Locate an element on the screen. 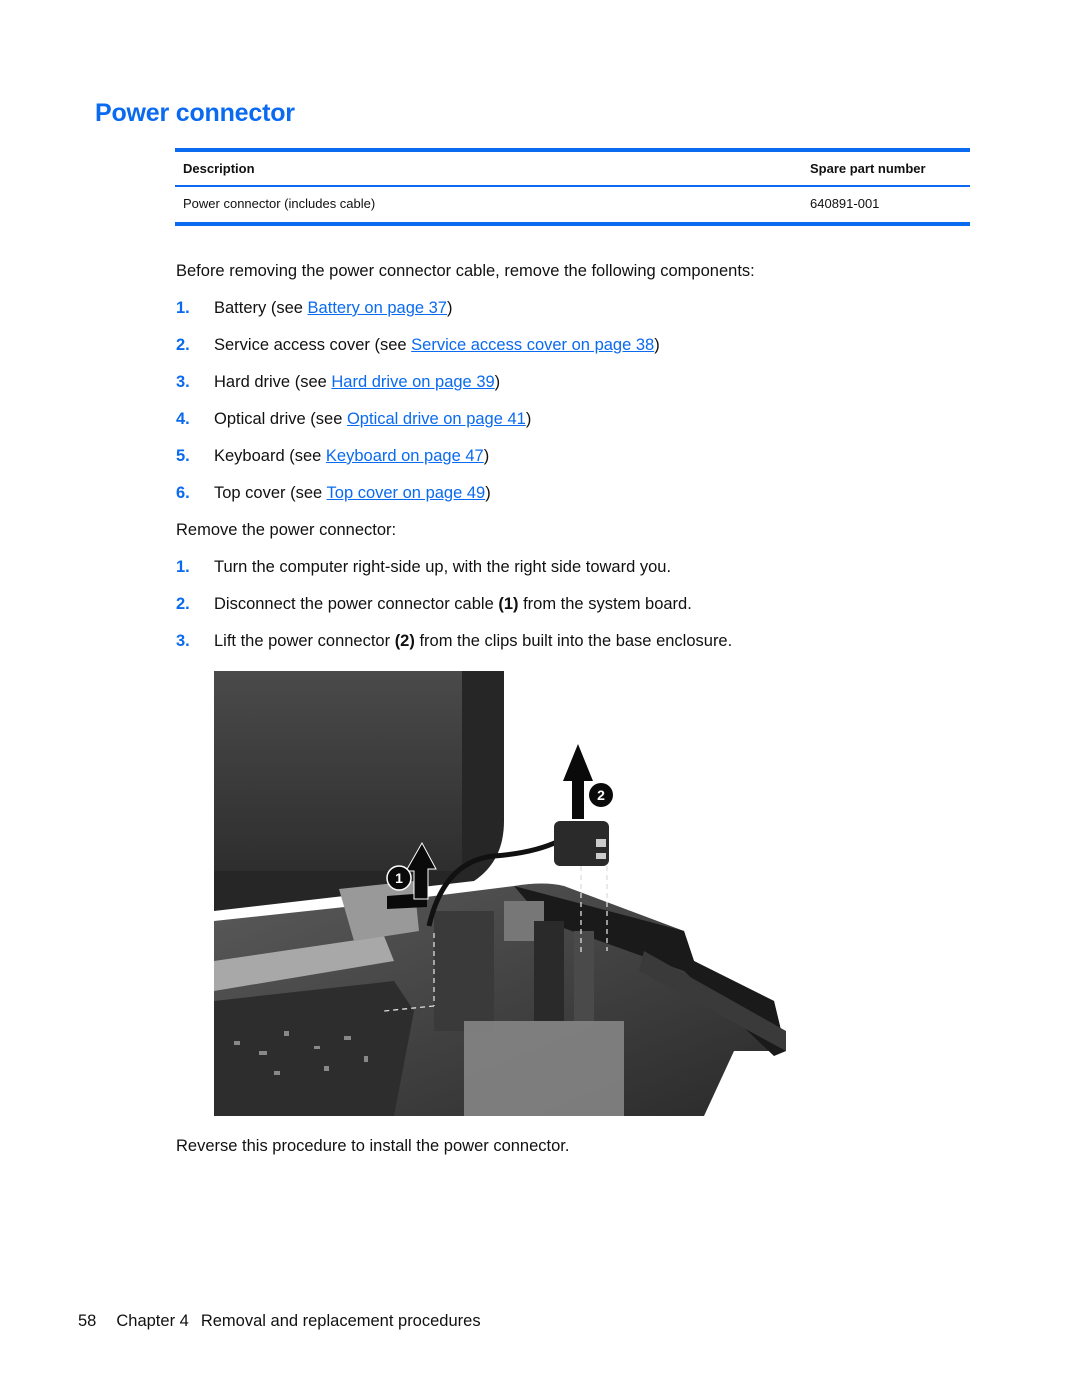 The image size is (1080, 1397). step-text: from the system board. is located at coordinates (605, 604).